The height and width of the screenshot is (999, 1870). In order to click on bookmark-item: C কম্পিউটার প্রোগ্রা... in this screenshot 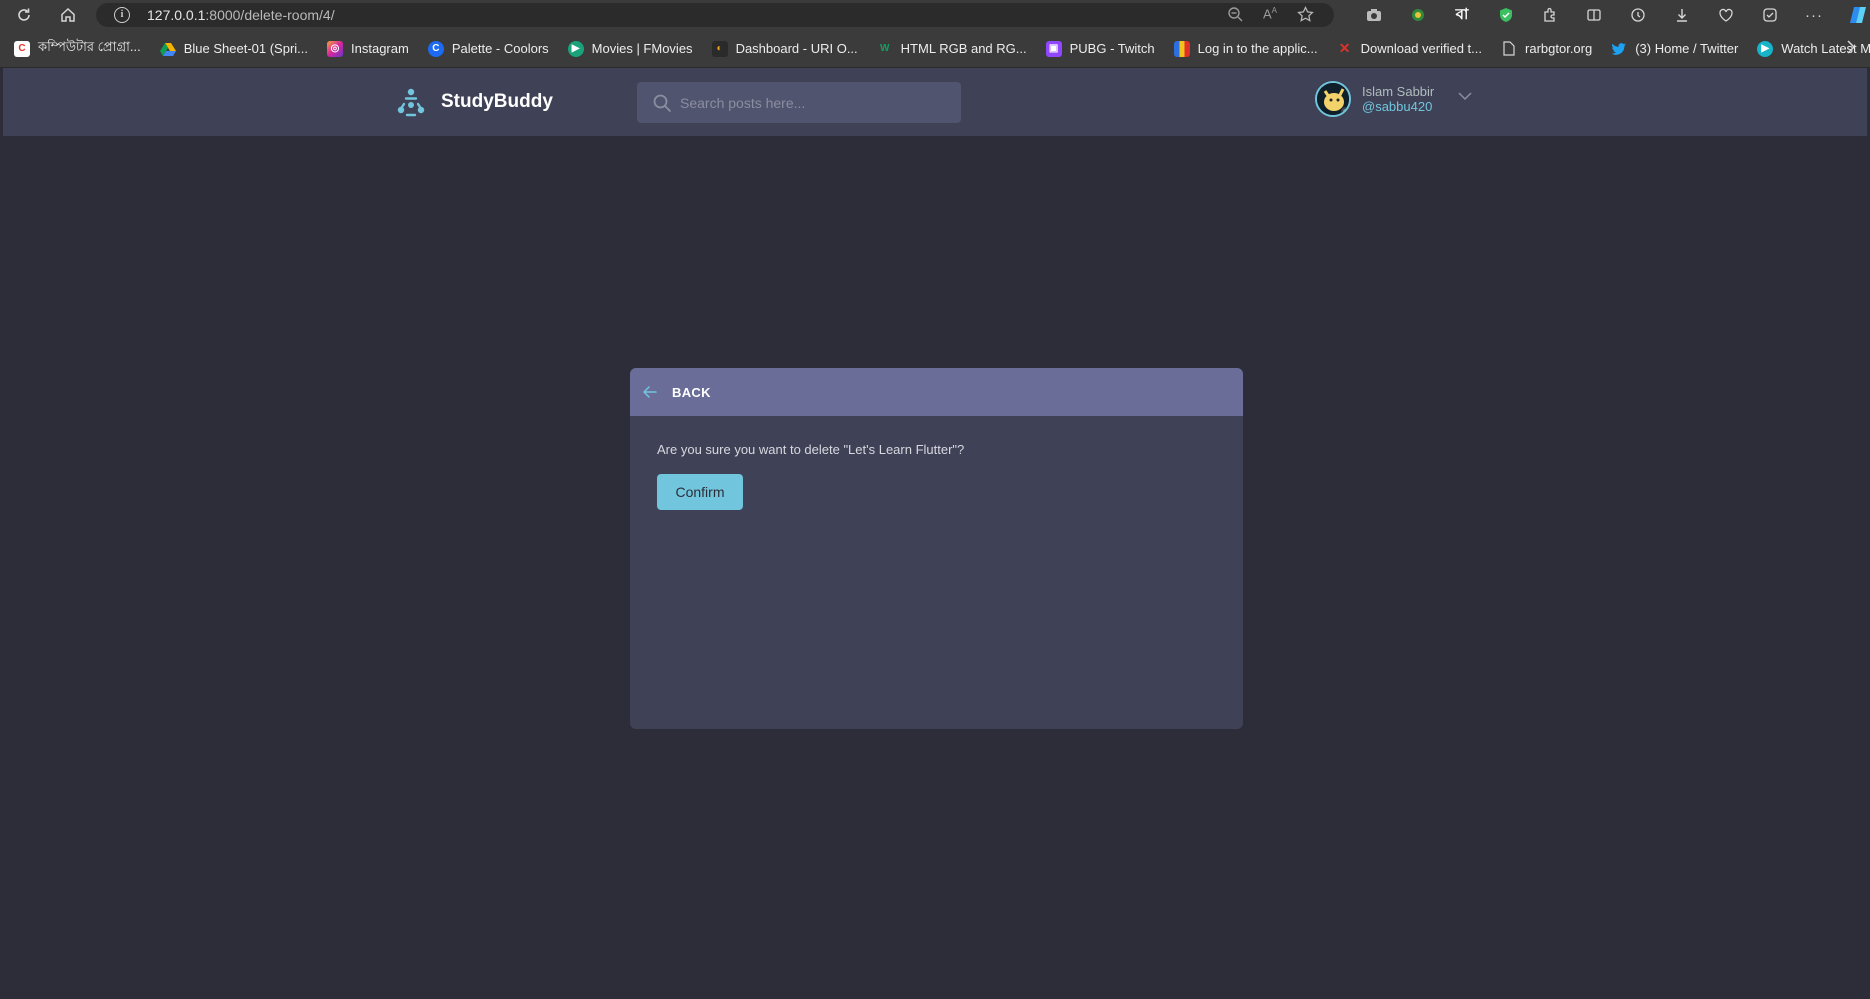, I will do `click(77, 48)`.